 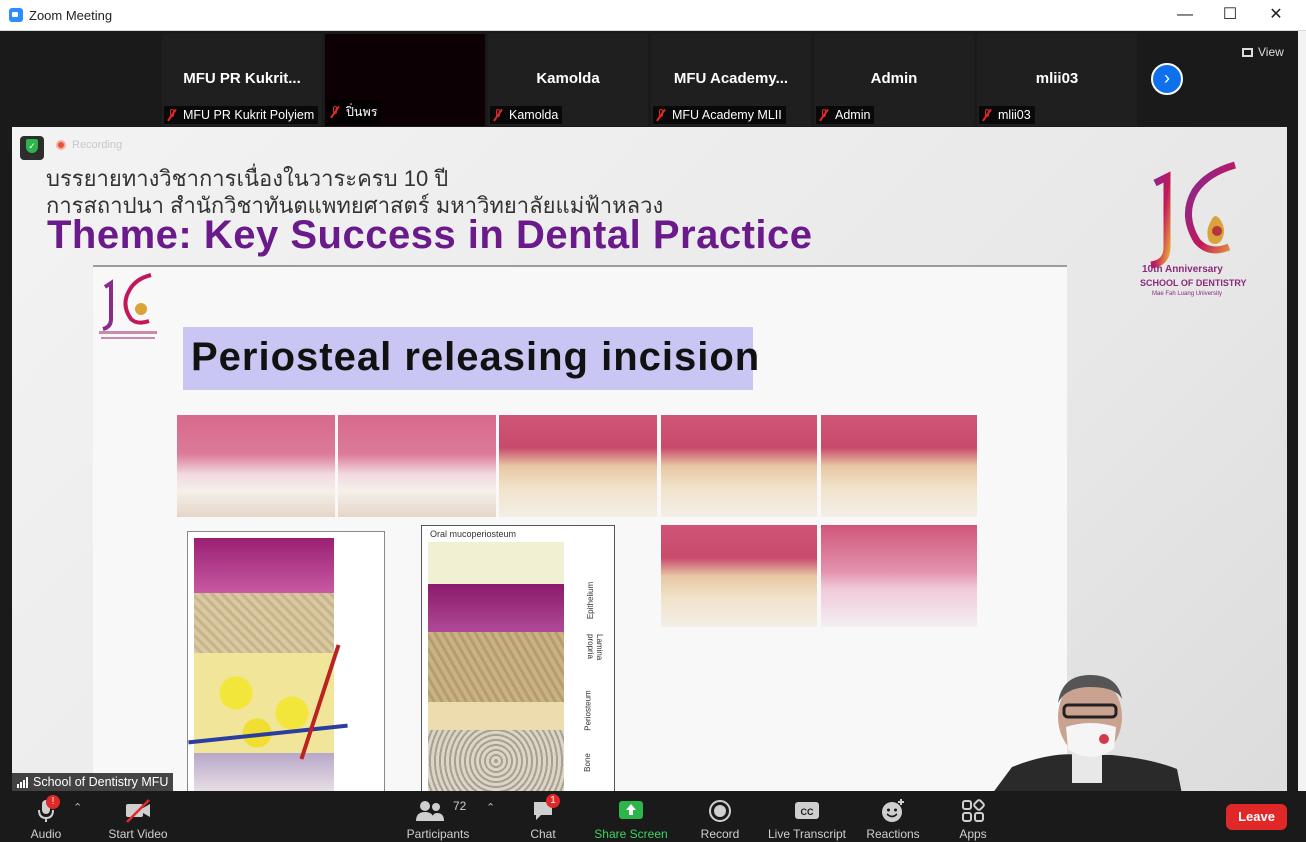 I want to click on presenter-video, so click(x=1088, y=733).